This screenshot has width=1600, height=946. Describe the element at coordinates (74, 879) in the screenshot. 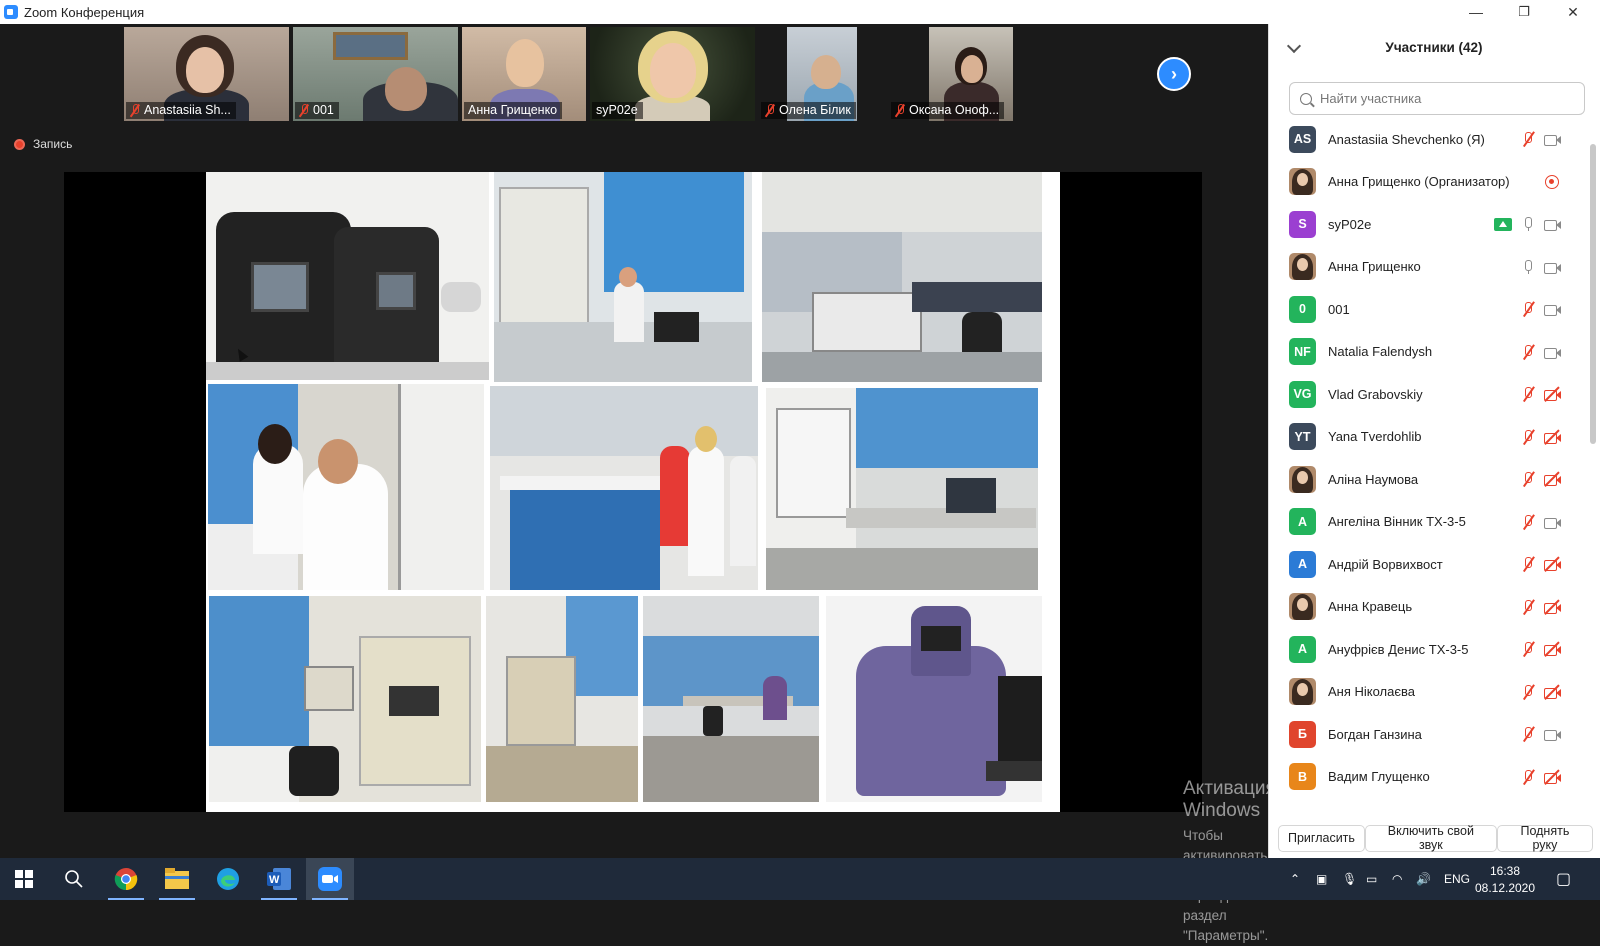

I see `search-icon` at that location.